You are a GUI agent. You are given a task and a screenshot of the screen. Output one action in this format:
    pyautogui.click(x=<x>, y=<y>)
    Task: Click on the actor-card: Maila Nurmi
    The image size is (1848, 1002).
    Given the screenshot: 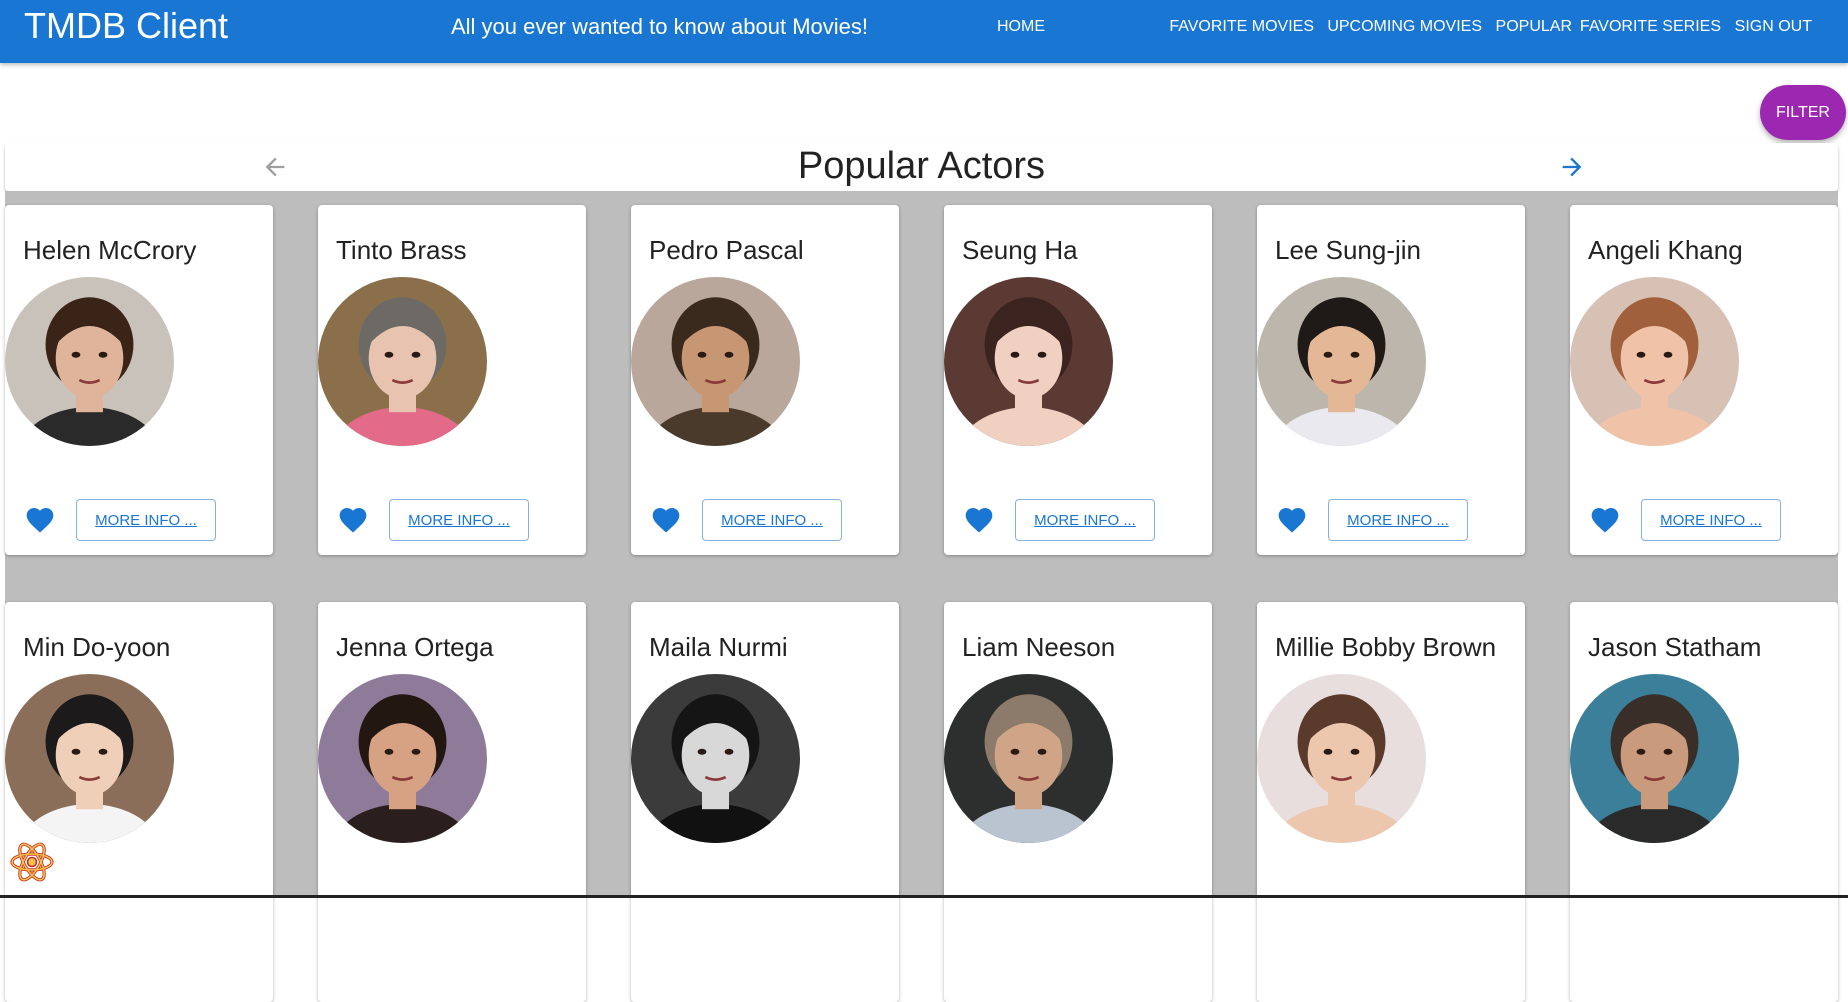 What is the action you would take?
    pyautogui.click(x=765, y=802)
    